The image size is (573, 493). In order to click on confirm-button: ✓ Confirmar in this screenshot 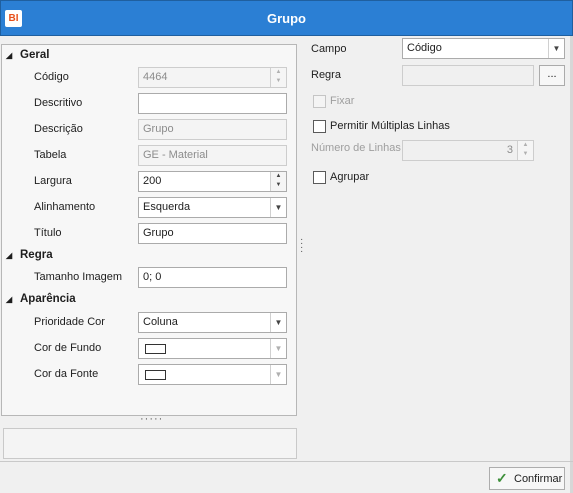, I will do `click(527, 478)`.